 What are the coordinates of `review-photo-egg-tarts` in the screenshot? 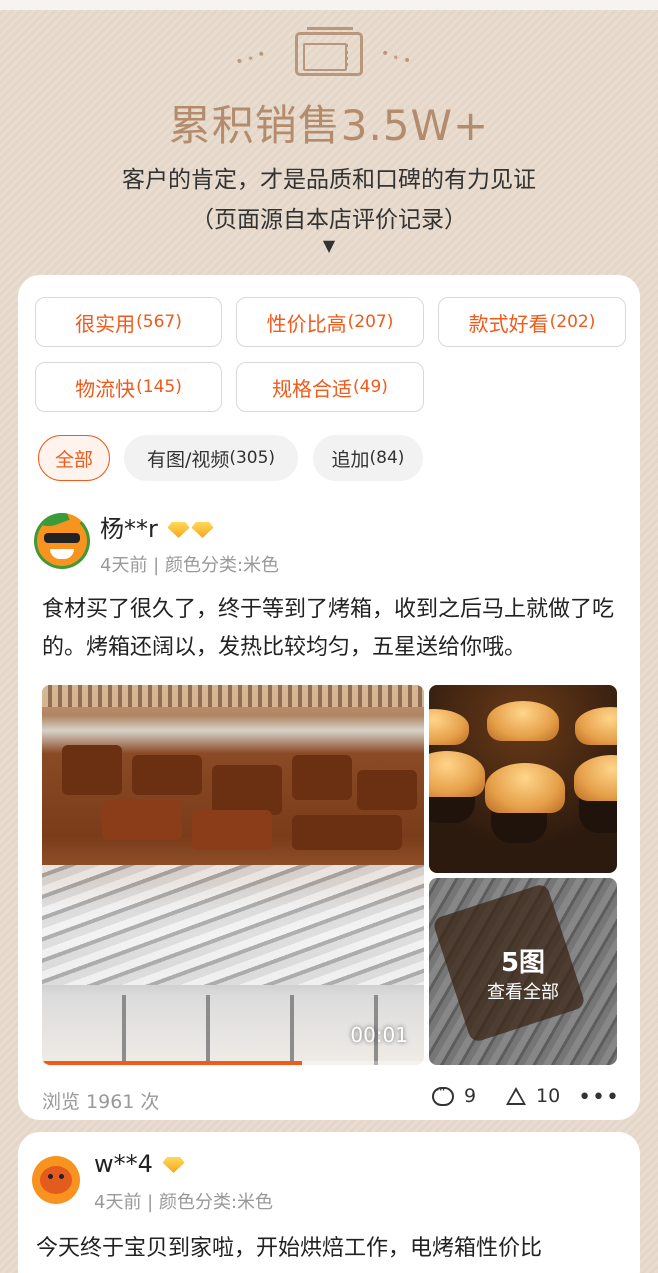 It's located at (523, 779).